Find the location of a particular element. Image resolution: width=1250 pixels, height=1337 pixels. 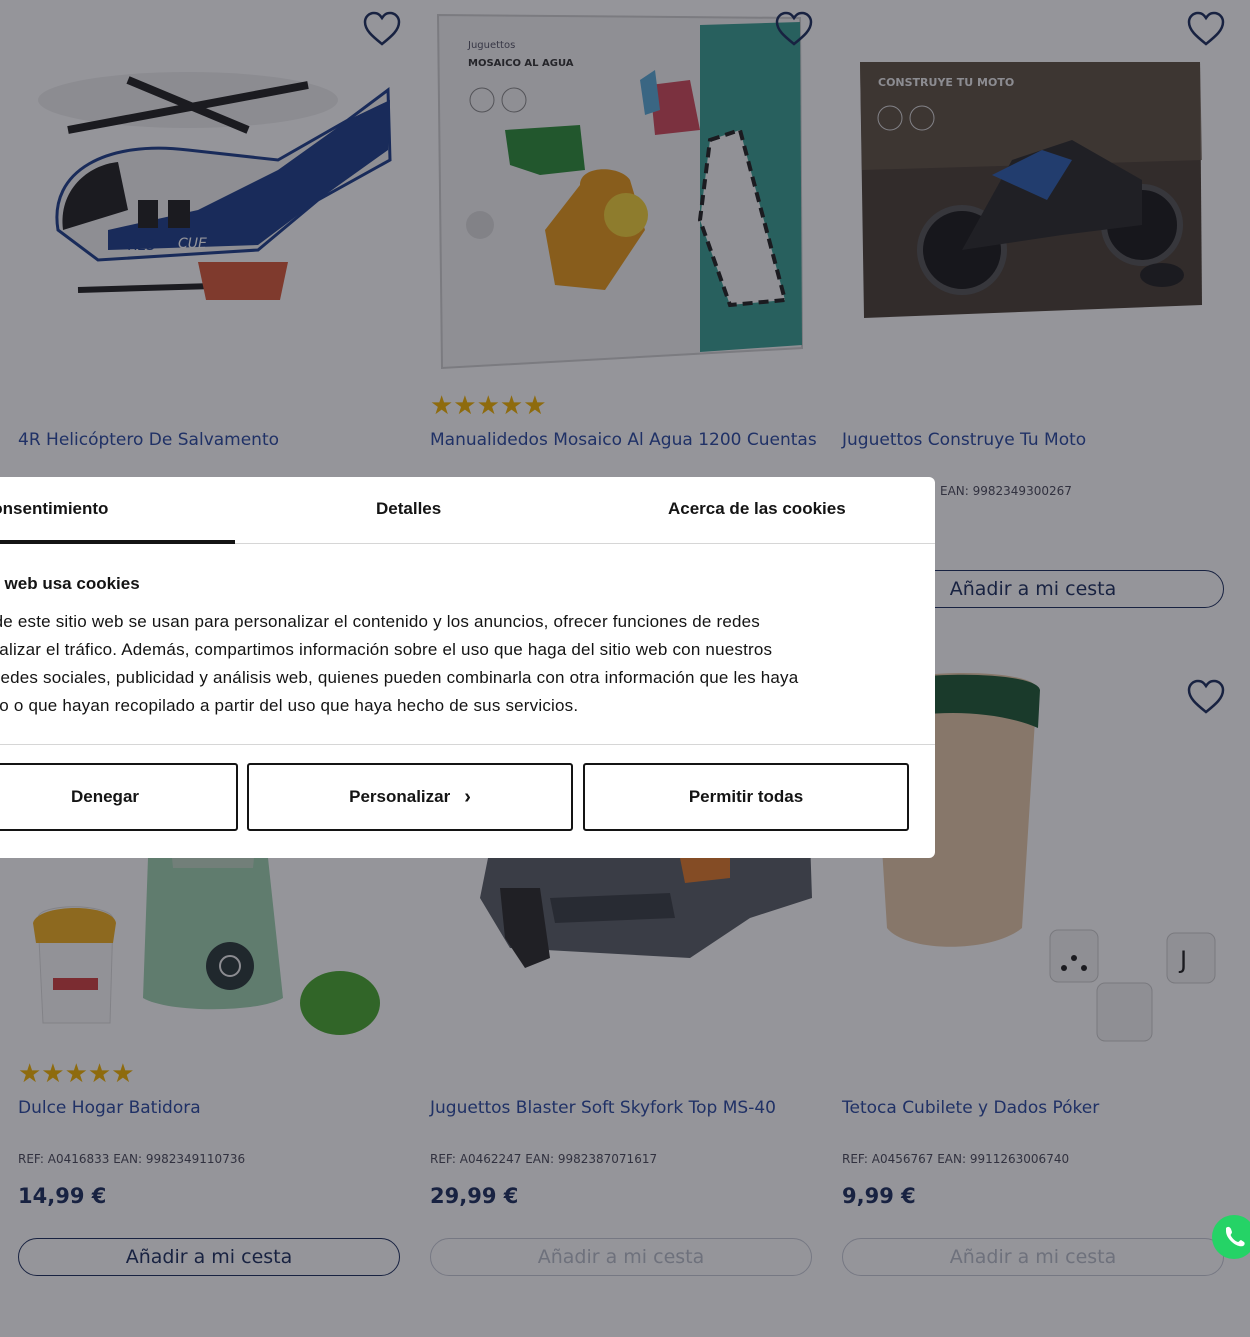

deny-label: Denegar is located at coordinates (105, 796).